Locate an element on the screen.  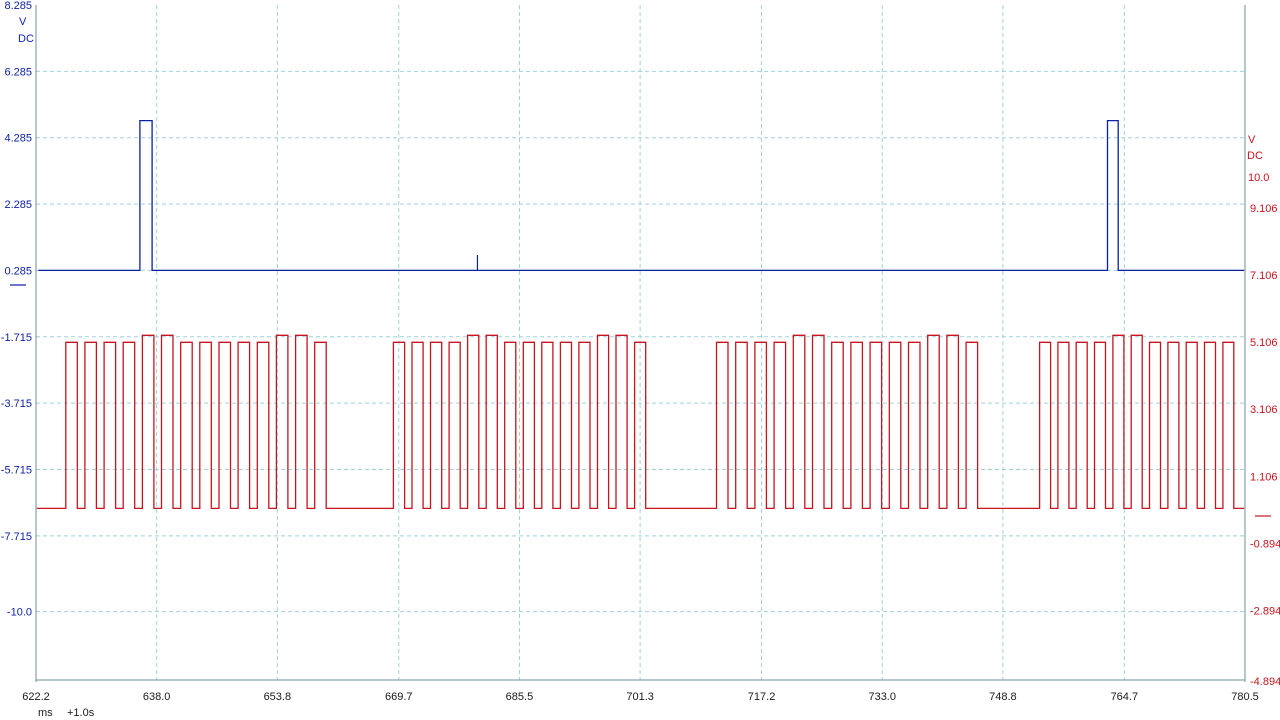
time-offset-label: +1.0s is located at coordinates (81, 713).